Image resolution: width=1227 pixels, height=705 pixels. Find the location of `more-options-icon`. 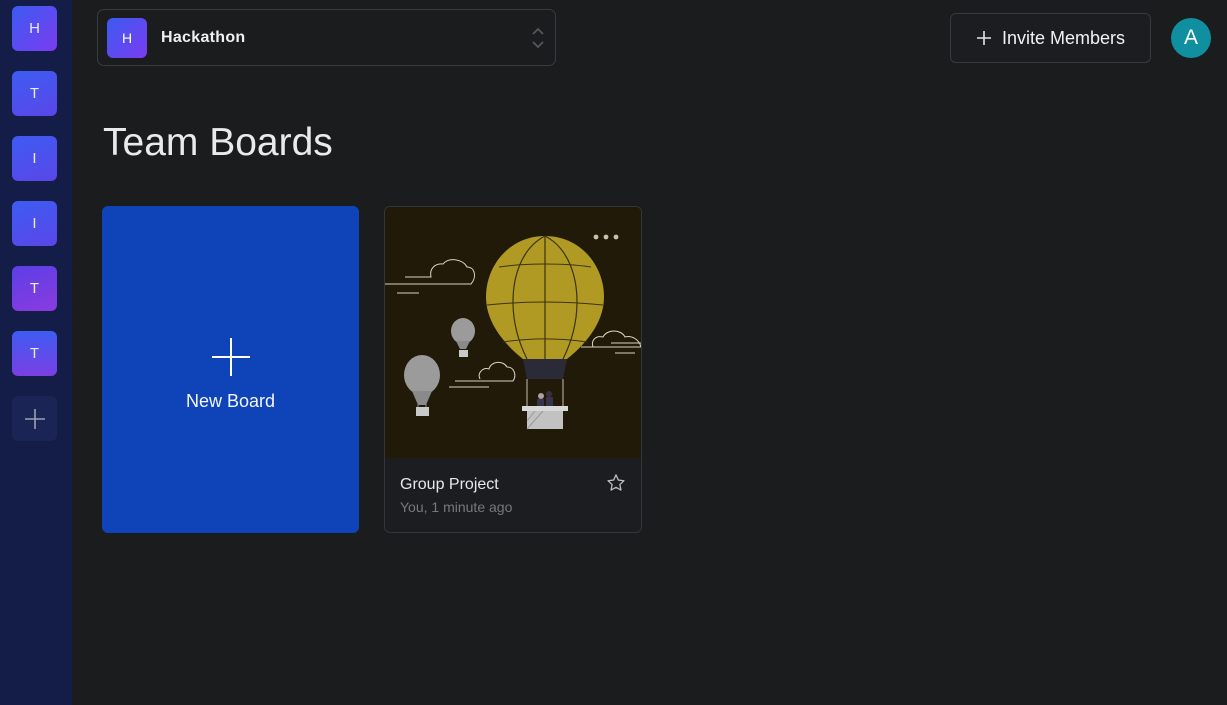

more-options-icon is located at coordinates (606, 237).